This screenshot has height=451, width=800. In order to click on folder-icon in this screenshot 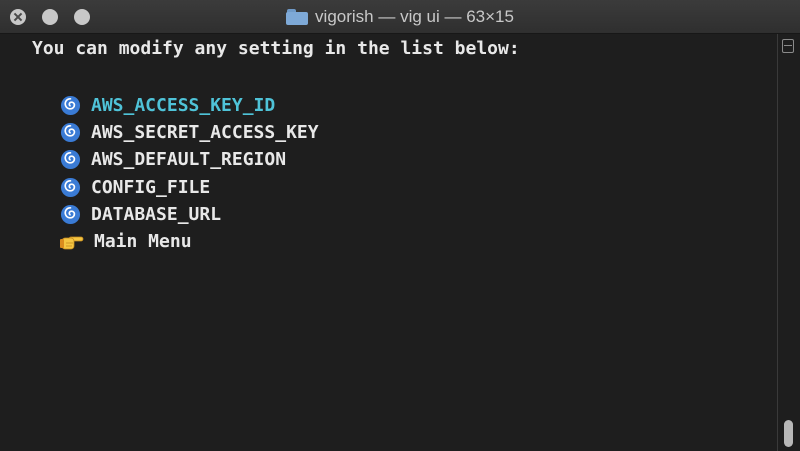, I will do `click(297, 17)`.